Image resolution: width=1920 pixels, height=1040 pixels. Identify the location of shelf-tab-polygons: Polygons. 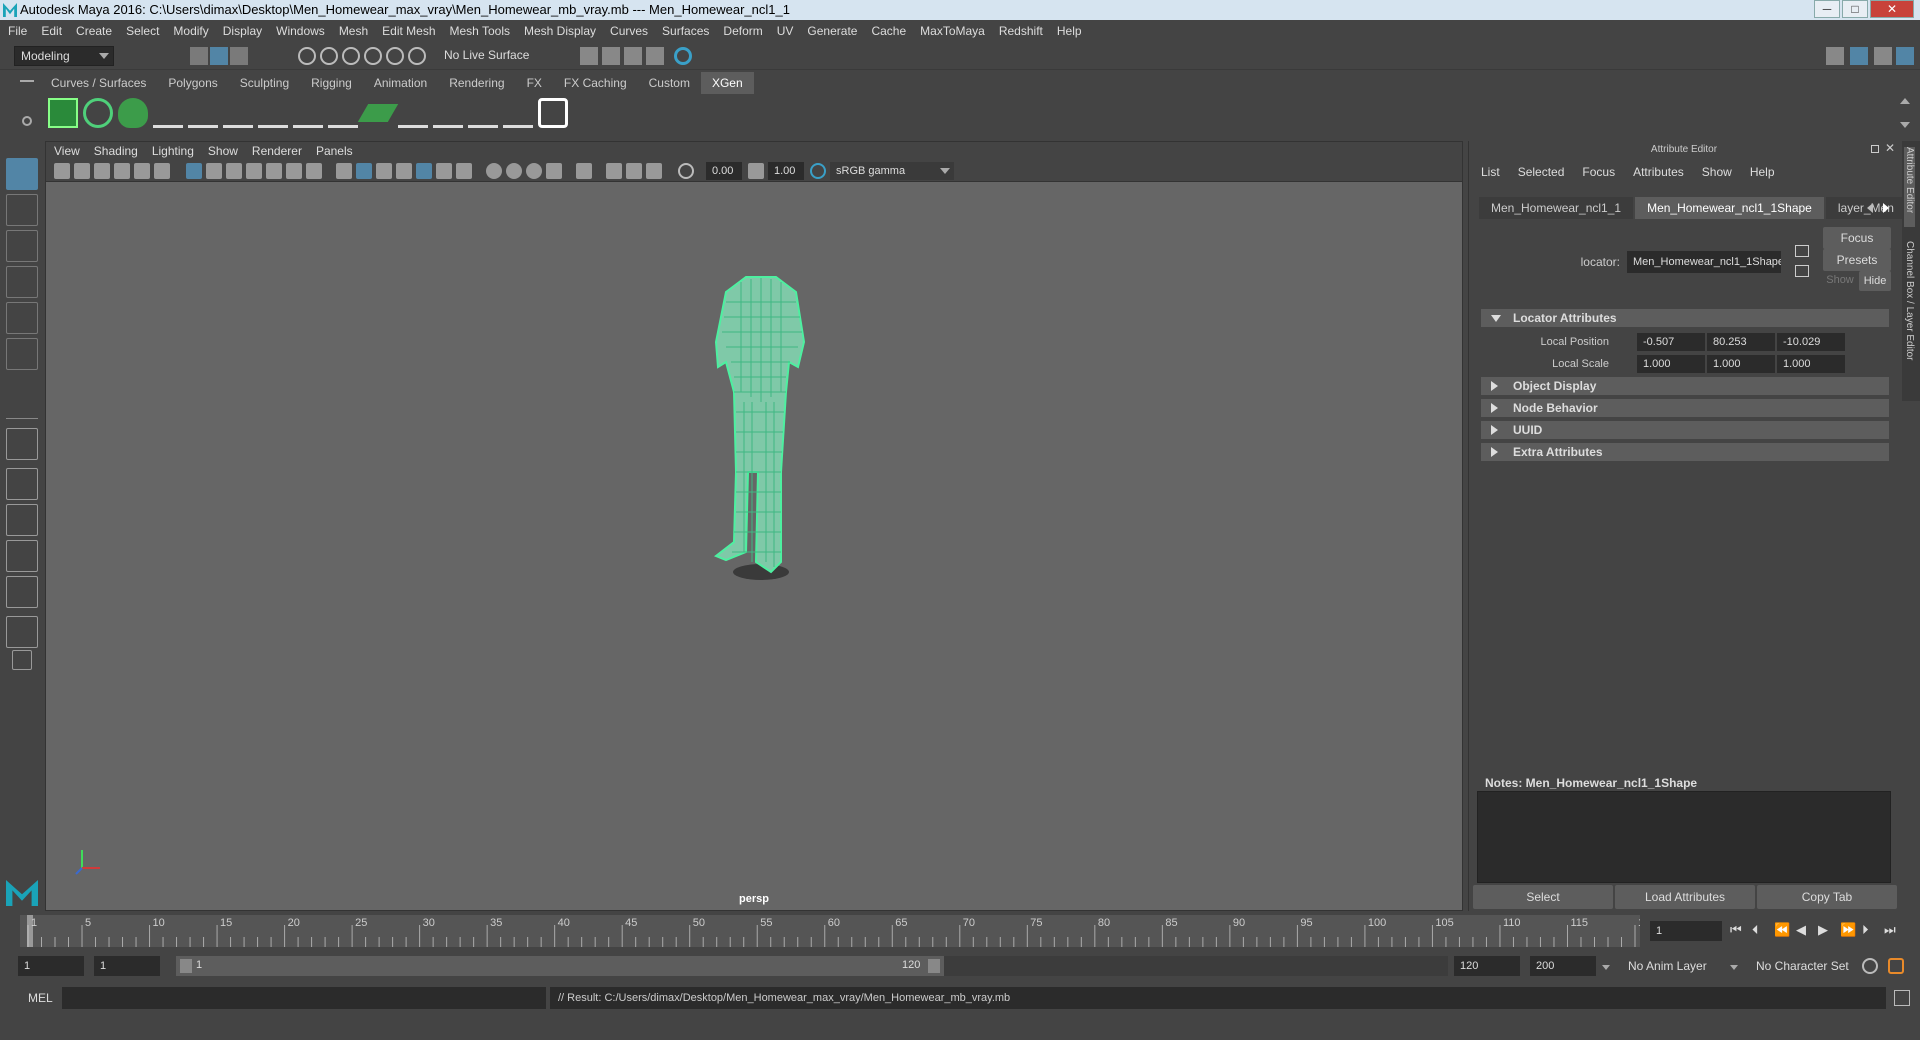
(192, 83).